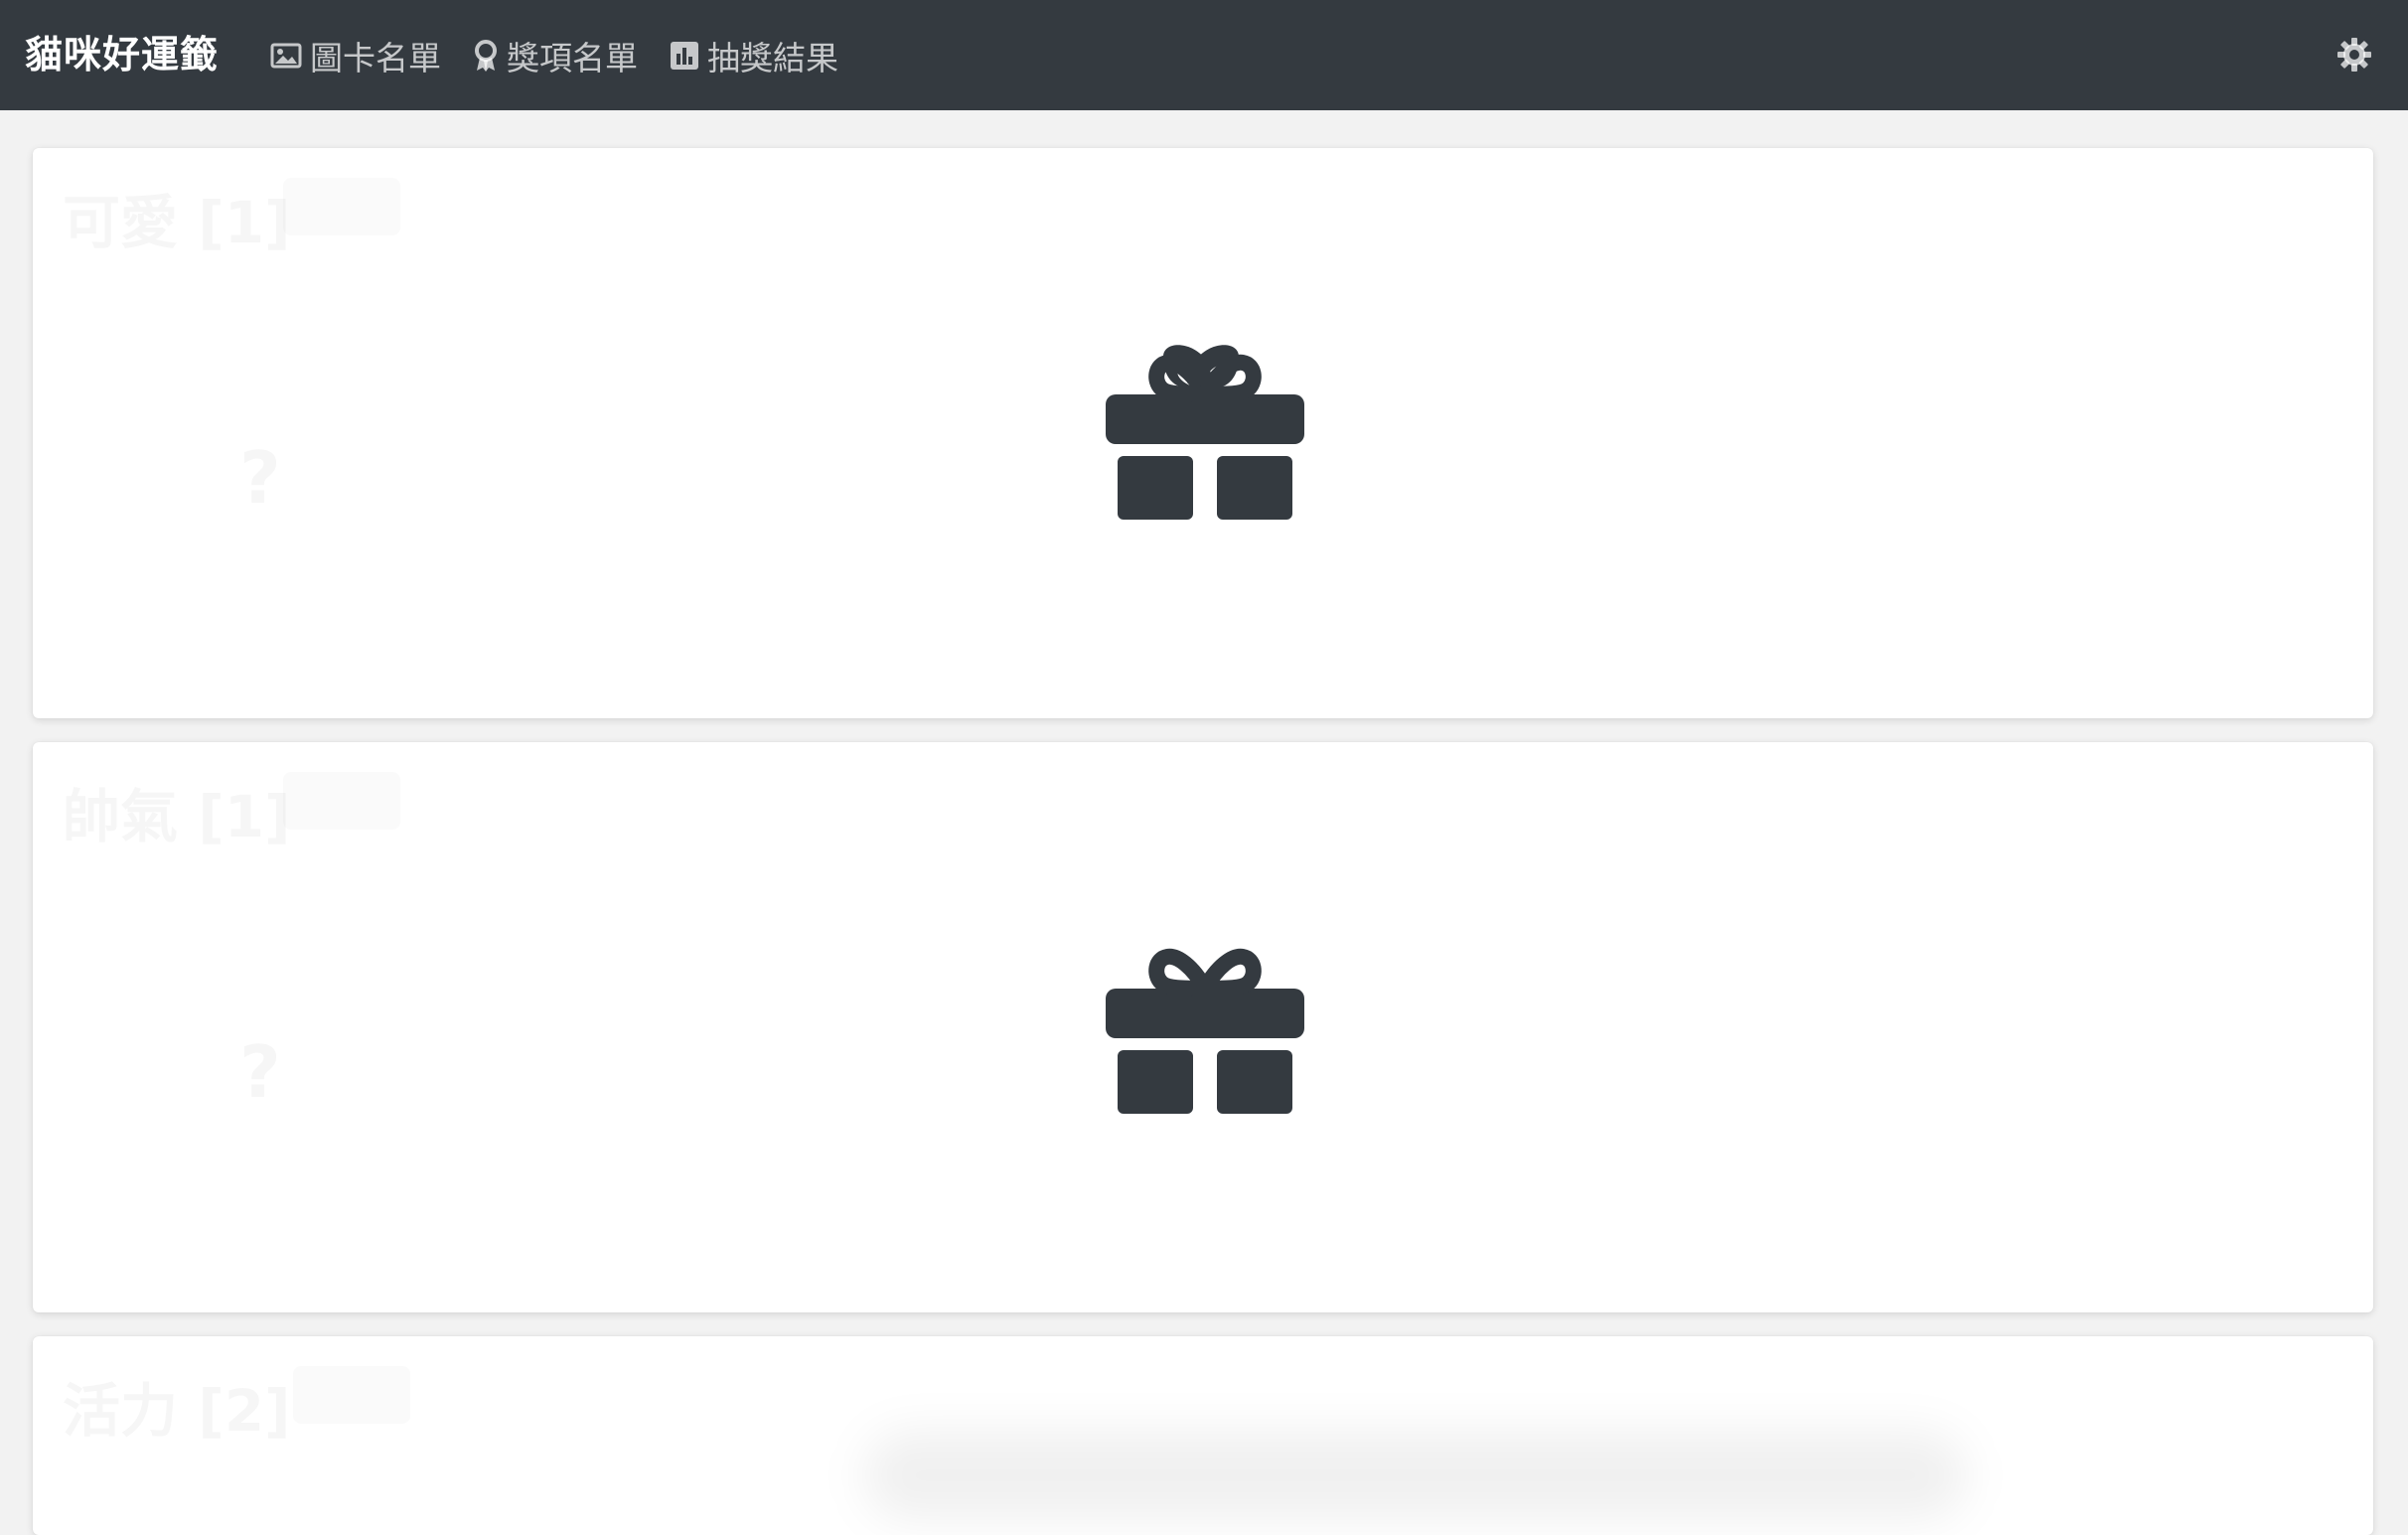  I want to click on prize-title: 帥氣 [1], so click(177, 811).